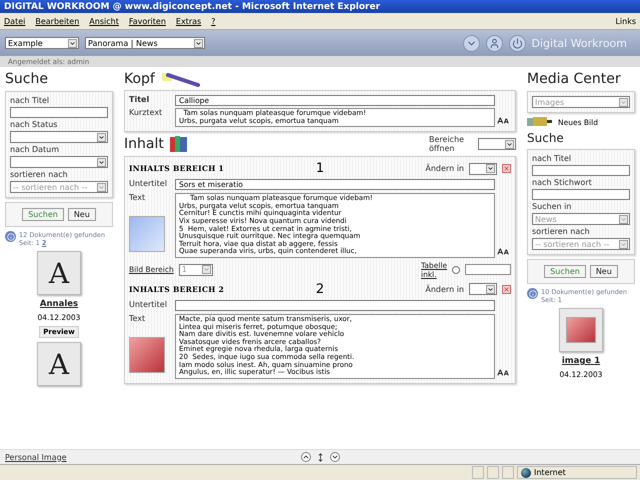 Image resolution: width=640 pixels, height=480 pixels. Describe the element at coordinates (517, 43) in the screenshot. I see `power-icon` at that location.